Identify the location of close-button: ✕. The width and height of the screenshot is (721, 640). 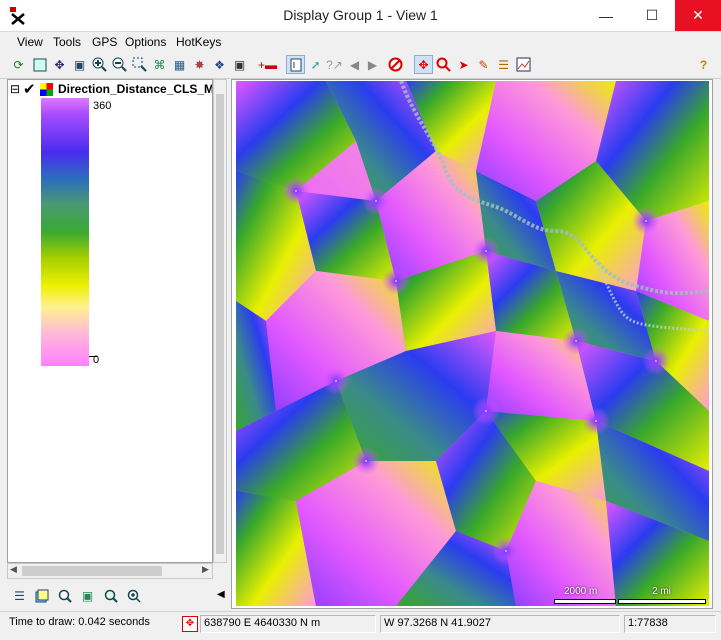
(698, 15).